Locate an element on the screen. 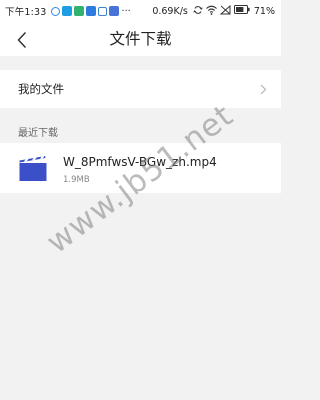 This screenshot has width=320, height=400. blue-app-icon is located at coordinates (90, 11).